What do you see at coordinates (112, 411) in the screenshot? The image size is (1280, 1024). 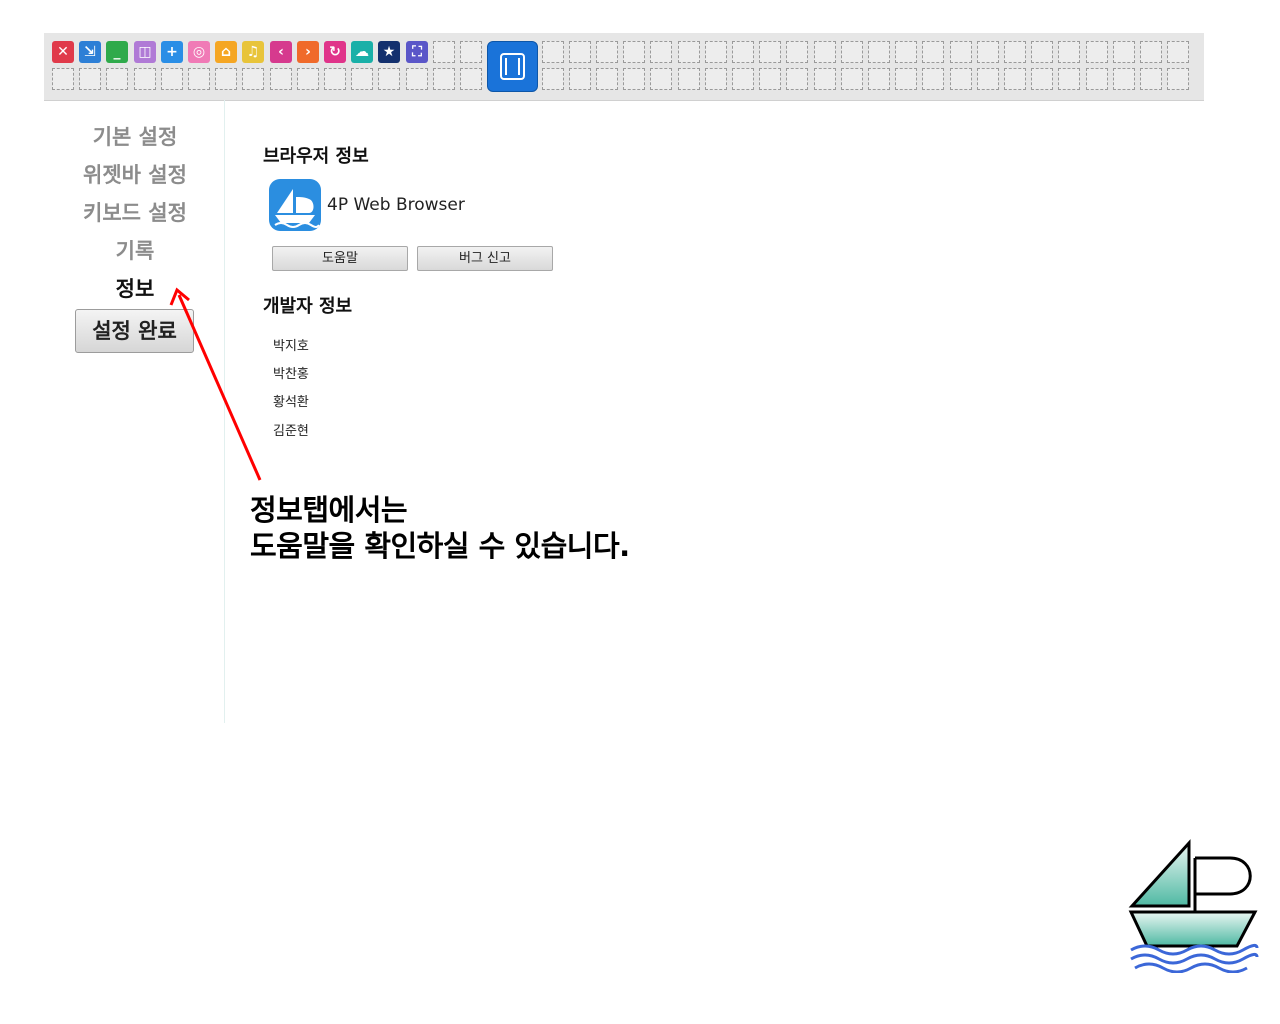 I see `settings-sidebar: 기본 설정 위젯바 설정 키보드 설정 기록 정보 설정 완료` at bounding box center [112, 411].